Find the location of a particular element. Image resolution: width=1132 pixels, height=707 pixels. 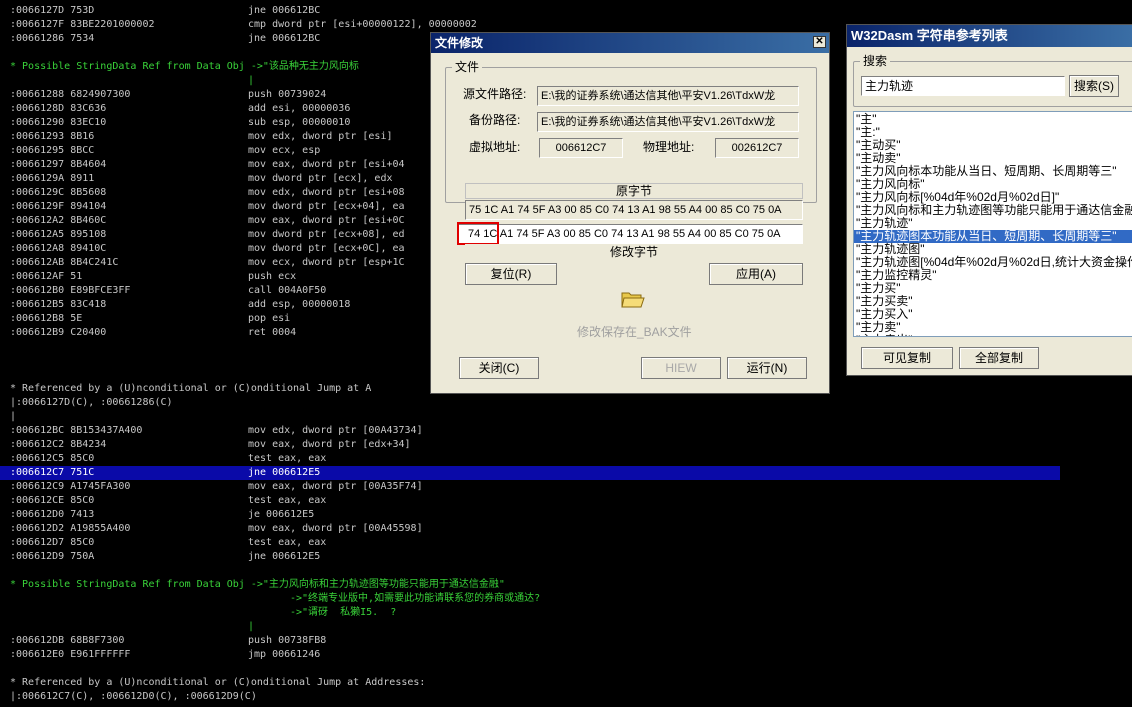

search-group-label: 搜索 is located at coordinates (875, 61).